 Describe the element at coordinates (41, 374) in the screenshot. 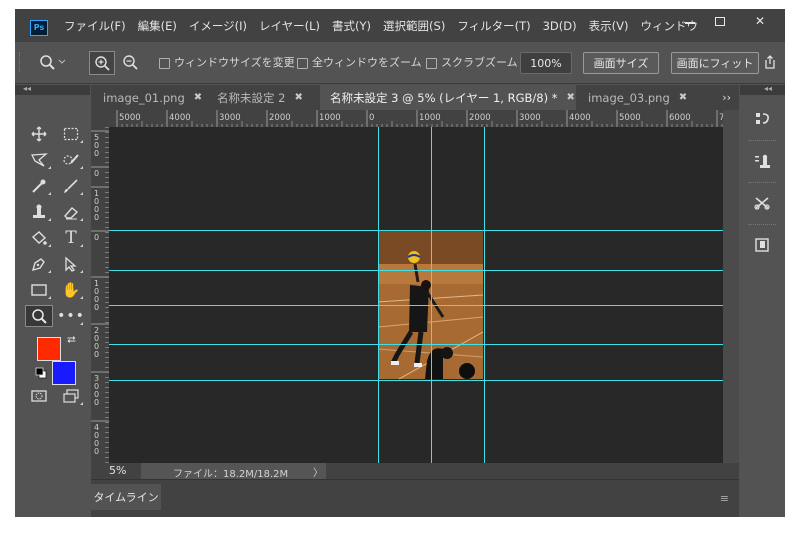

I see `default-colors-icon` at that location.